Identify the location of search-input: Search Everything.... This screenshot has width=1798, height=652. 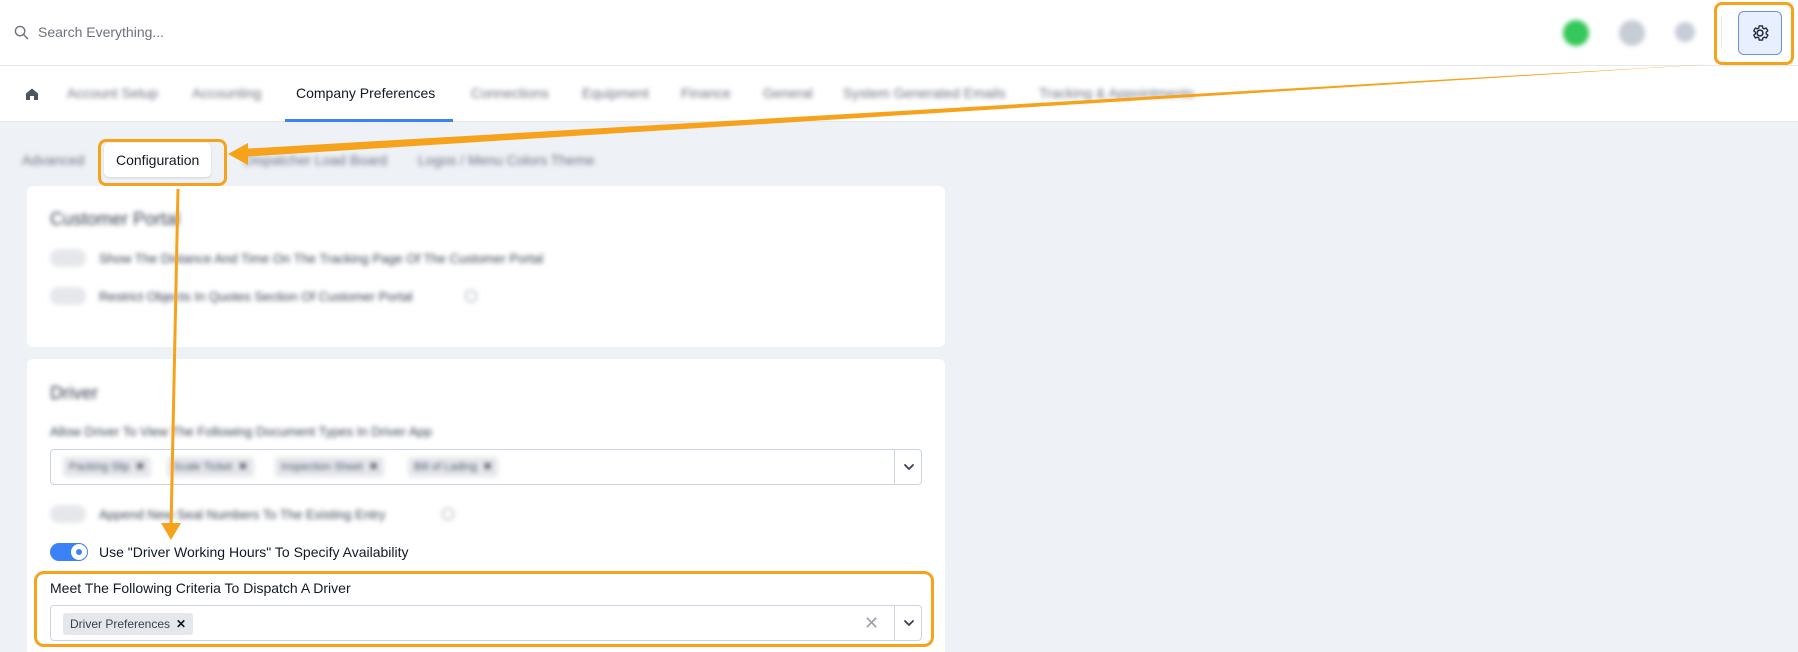
(101, 32).